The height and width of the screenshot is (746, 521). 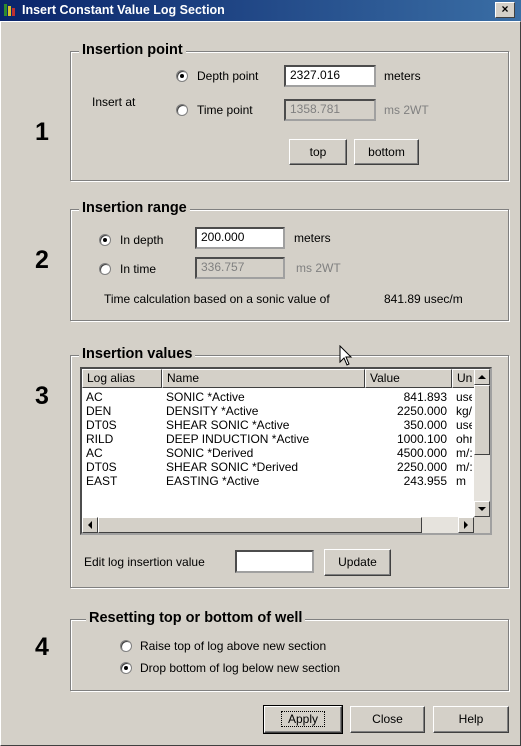 What do you see at coordinates (100, 439) in the screenshot?
I see `cell-alias: RILD` at bounding box center [100, 439].